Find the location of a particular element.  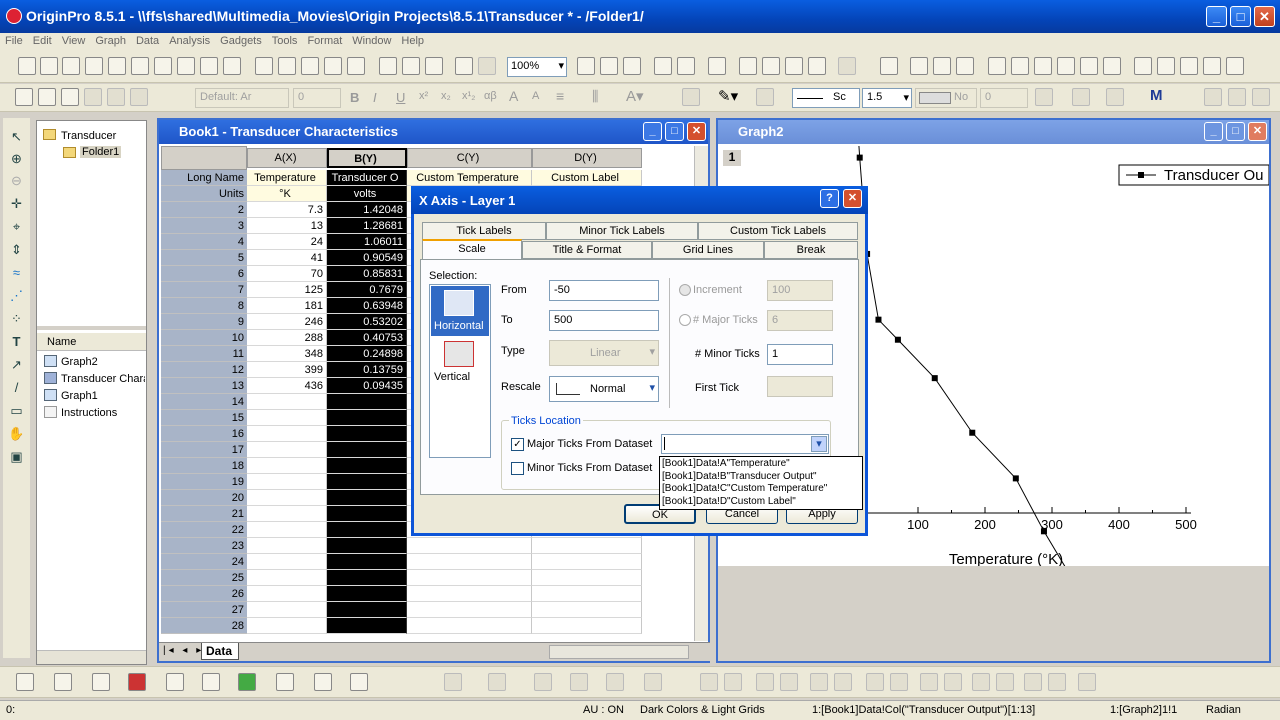

menu-window: Window is located at coordinates (371, 41).